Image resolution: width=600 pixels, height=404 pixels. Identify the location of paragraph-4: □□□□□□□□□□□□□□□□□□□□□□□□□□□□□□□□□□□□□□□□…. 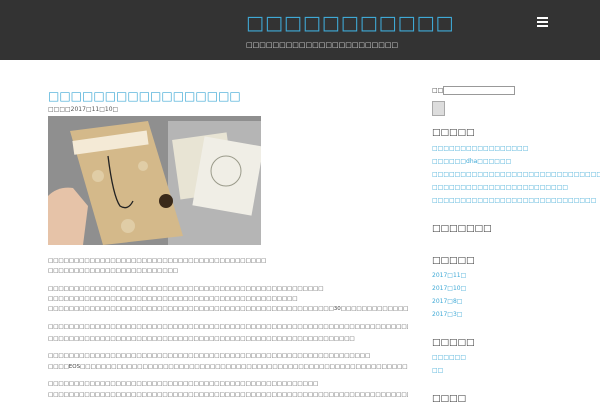
(173, 299).